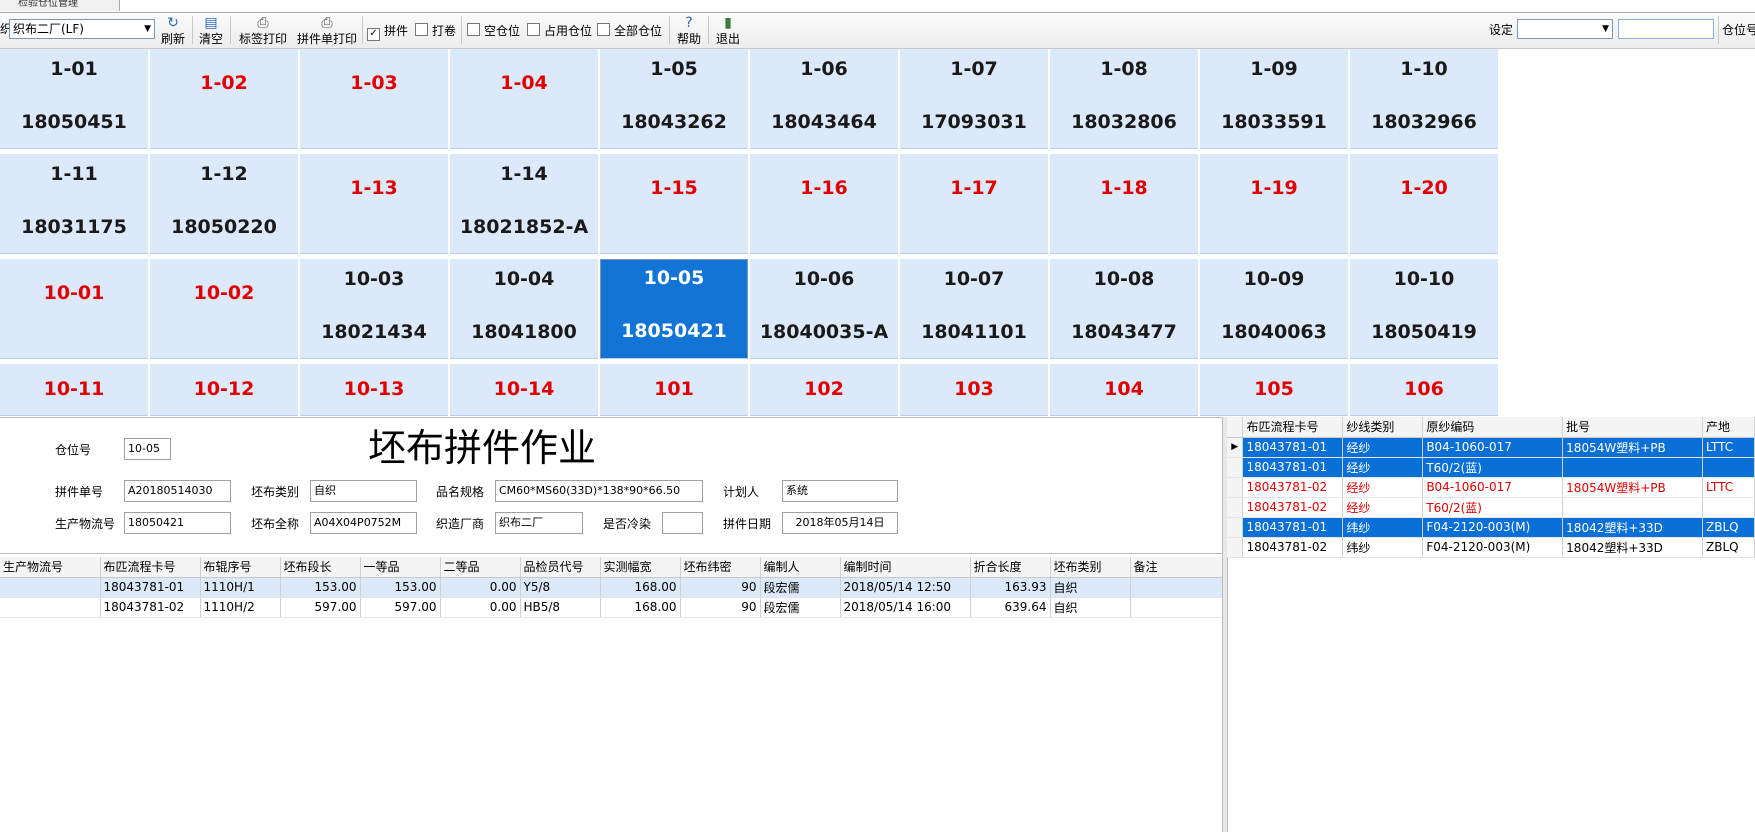  I want to click on setting-input, so click(1666, 29).